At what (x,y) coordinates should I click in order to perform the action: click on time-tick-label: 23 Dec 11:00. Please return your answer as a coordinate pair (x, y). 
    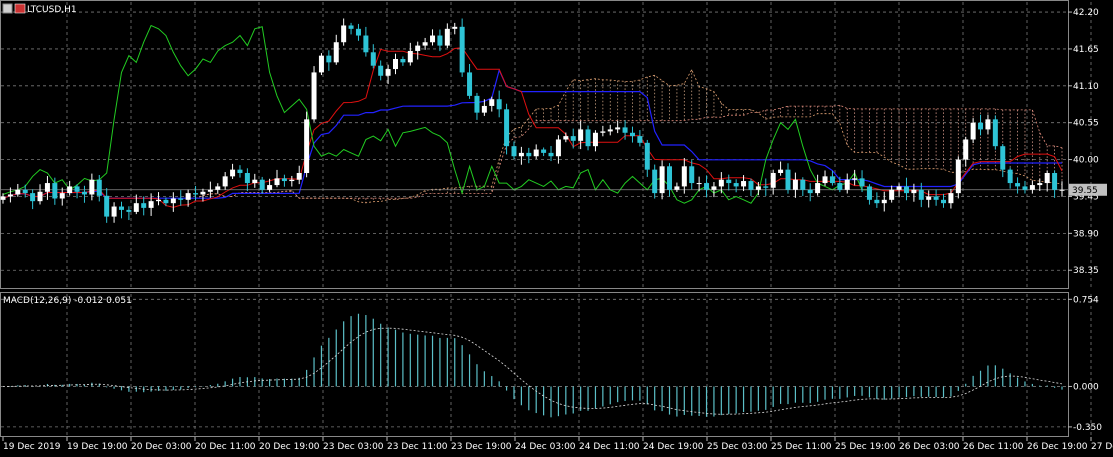
    Looking at the image, I should click on (417, 447).